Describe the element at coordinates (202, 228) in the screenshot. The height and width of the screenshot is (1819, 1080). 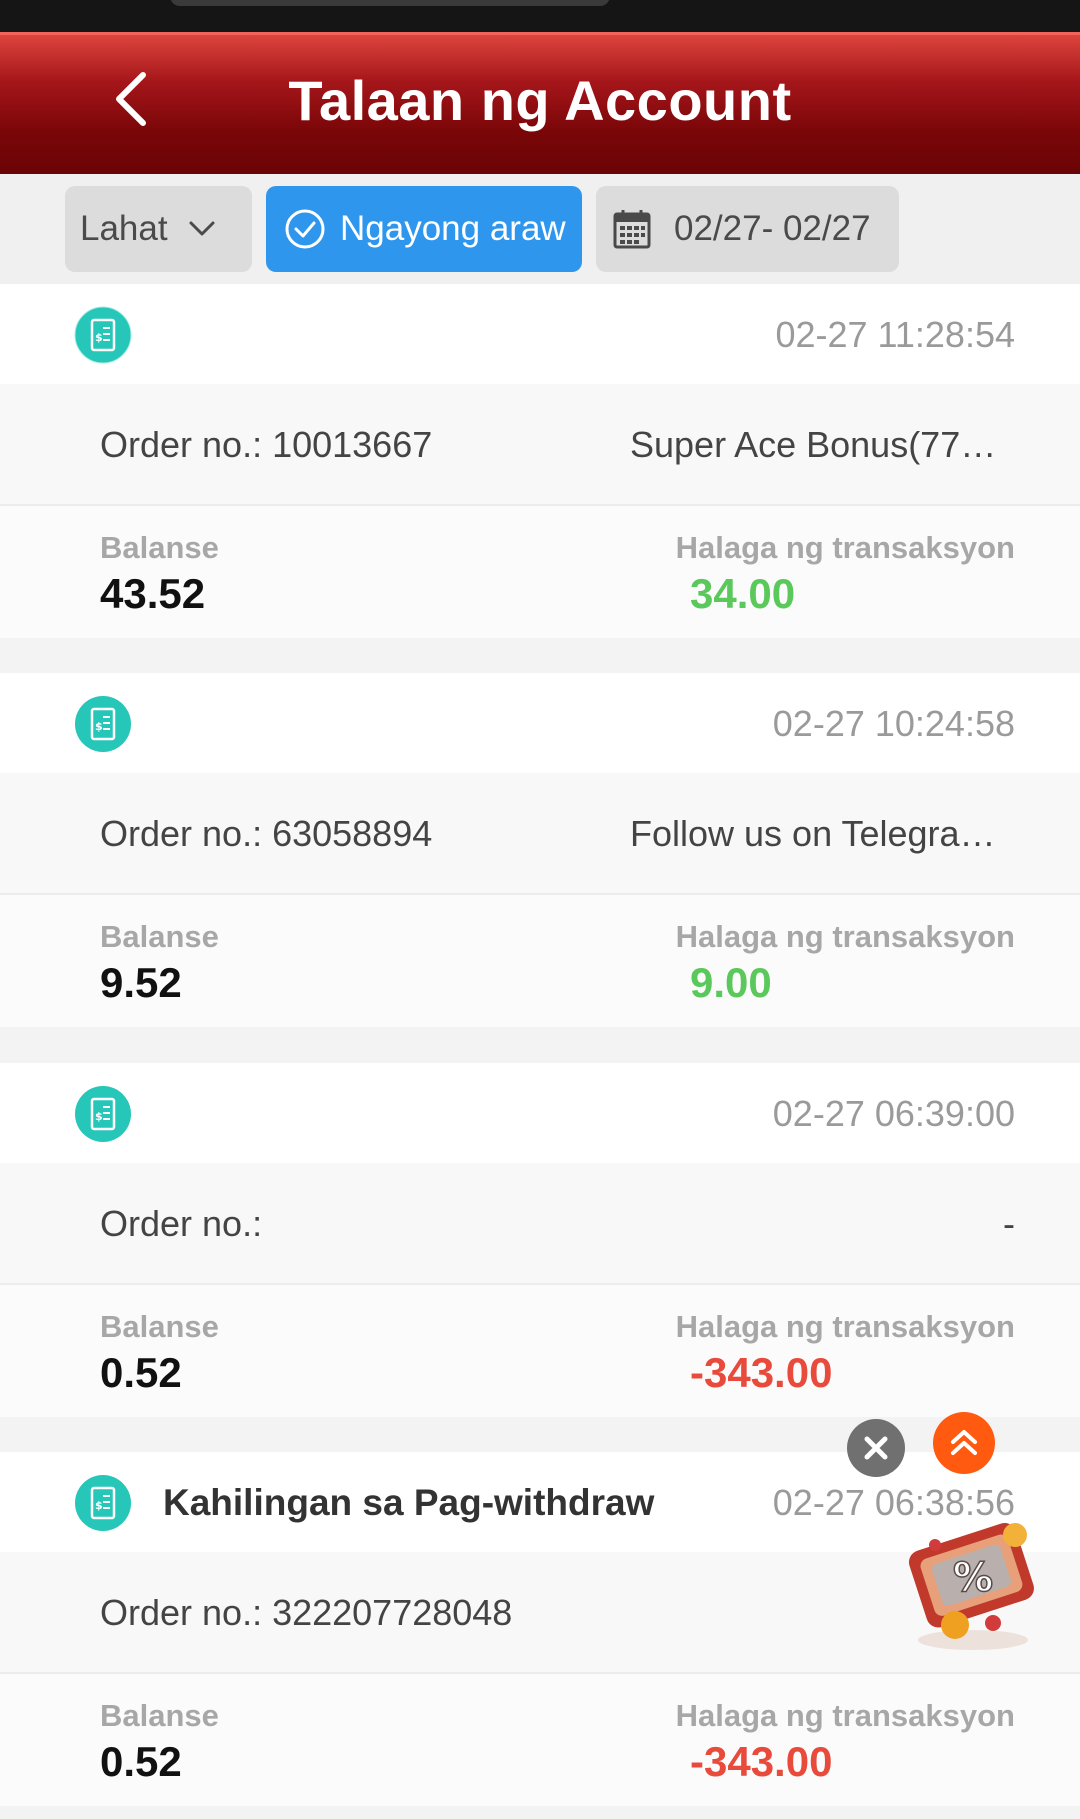
I see `chevron-down-icon` at that location.